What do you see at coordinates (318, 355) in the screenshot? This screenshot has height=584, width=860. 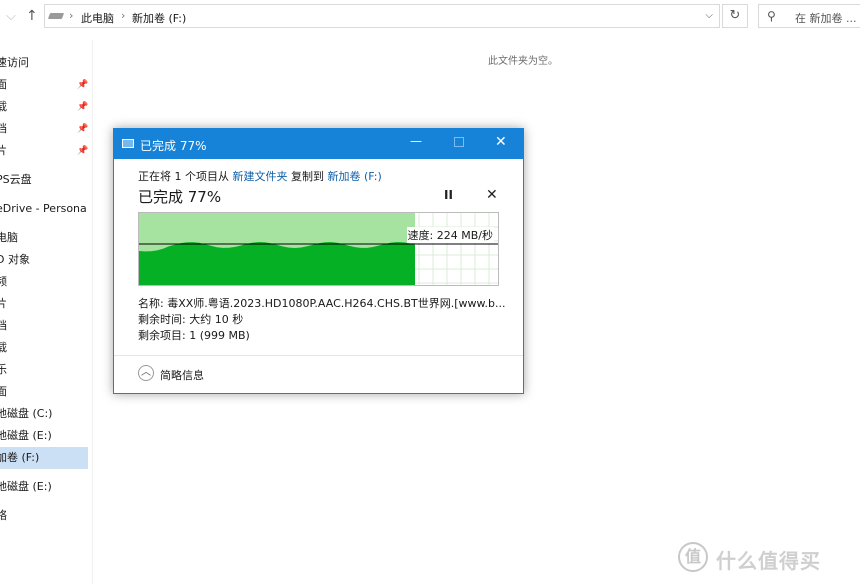 I see `dialog-divider` at bounding box center [318, 355].